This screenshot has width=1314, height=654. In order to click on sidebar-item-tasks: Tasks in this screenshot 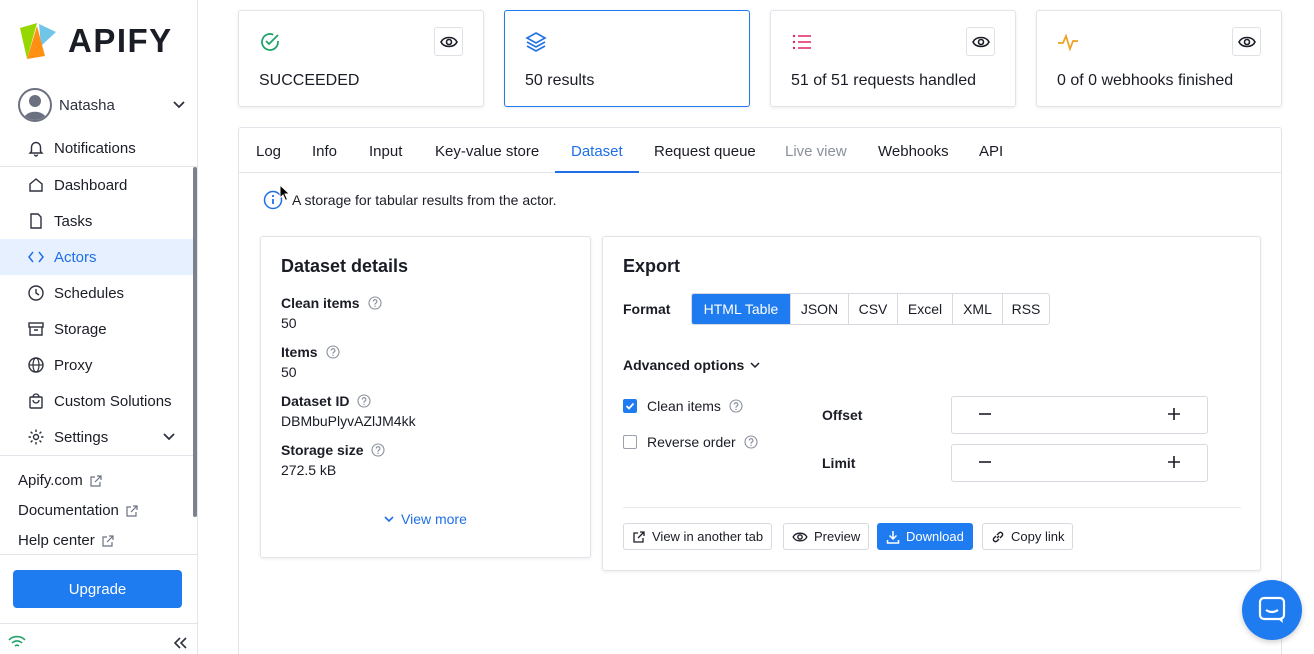, I will do `click(98, 221)`.